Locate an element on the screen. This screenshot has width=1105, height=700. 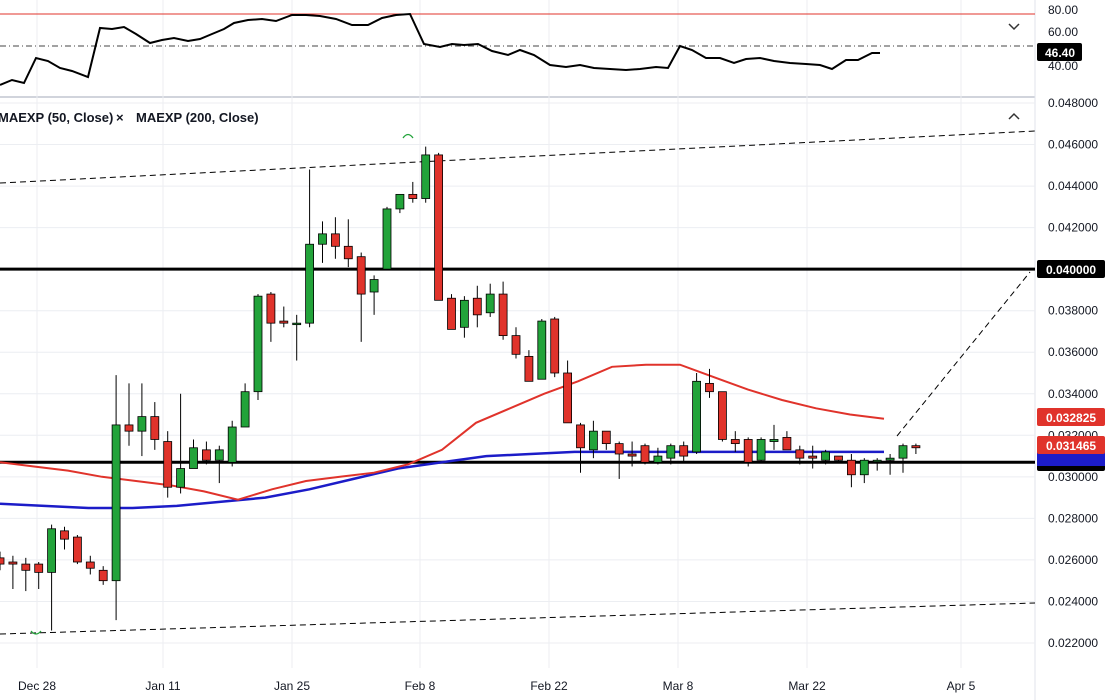
price-tick-label: 0.026000 is located at coordinates (1073, 560).